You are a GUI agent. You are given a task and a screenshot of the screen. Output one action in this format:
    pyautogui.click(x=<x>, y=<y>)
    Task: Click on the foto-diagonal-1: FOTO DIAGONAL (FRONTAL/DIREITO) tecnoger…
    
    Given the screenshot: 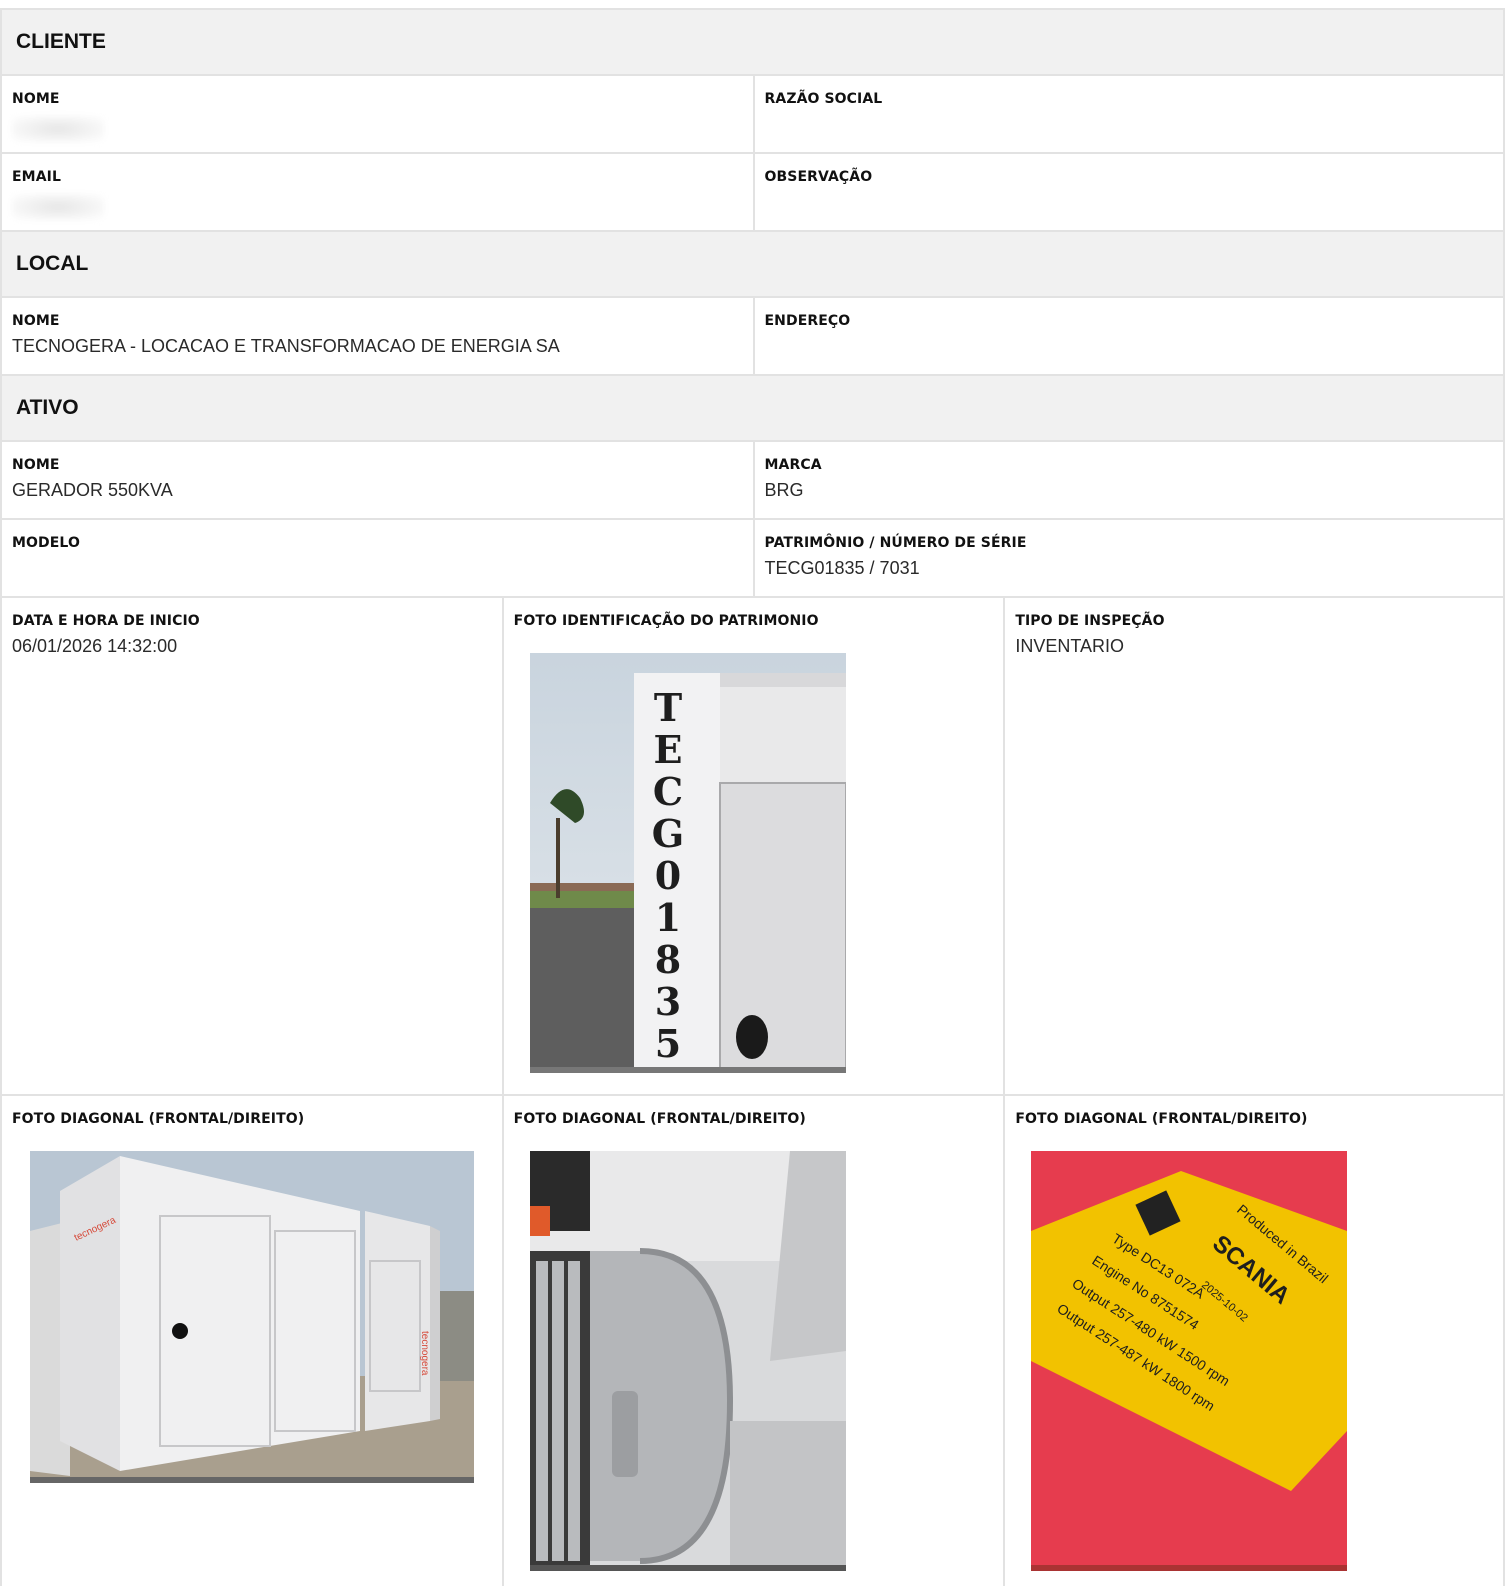 What is the action you would take?
    pyautogui.click(x=251, y=1341)
    